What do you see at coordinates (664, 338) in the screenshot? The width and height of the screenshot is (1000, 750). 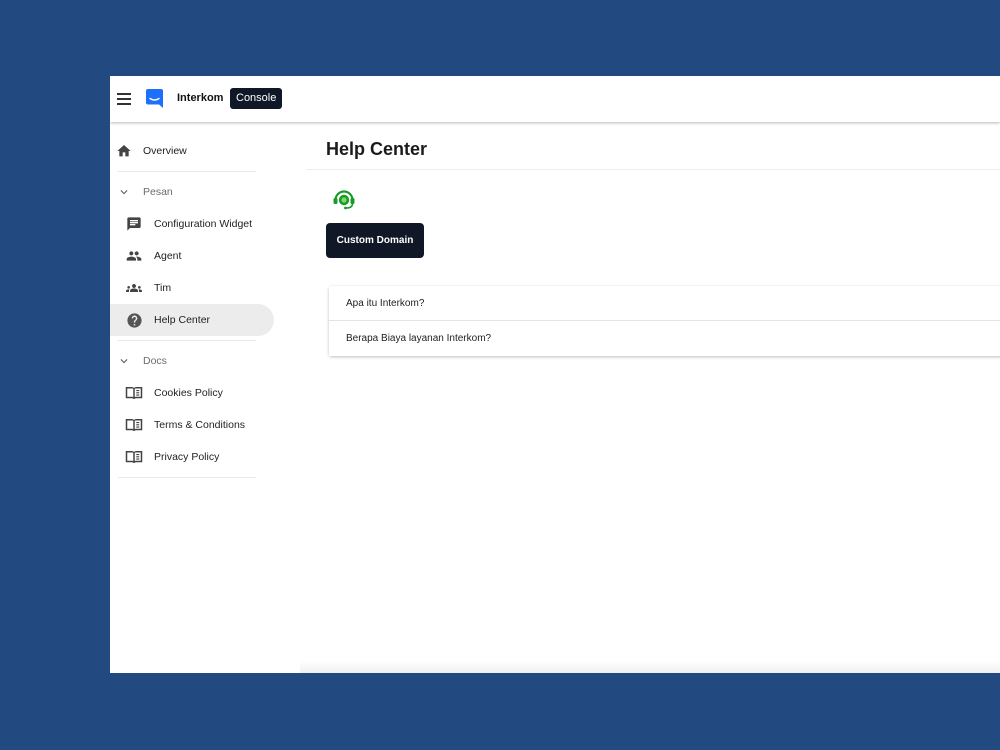 I see `faq-item: Berapa Biaya layanan Interkom?` at bounding box center [664, 338].